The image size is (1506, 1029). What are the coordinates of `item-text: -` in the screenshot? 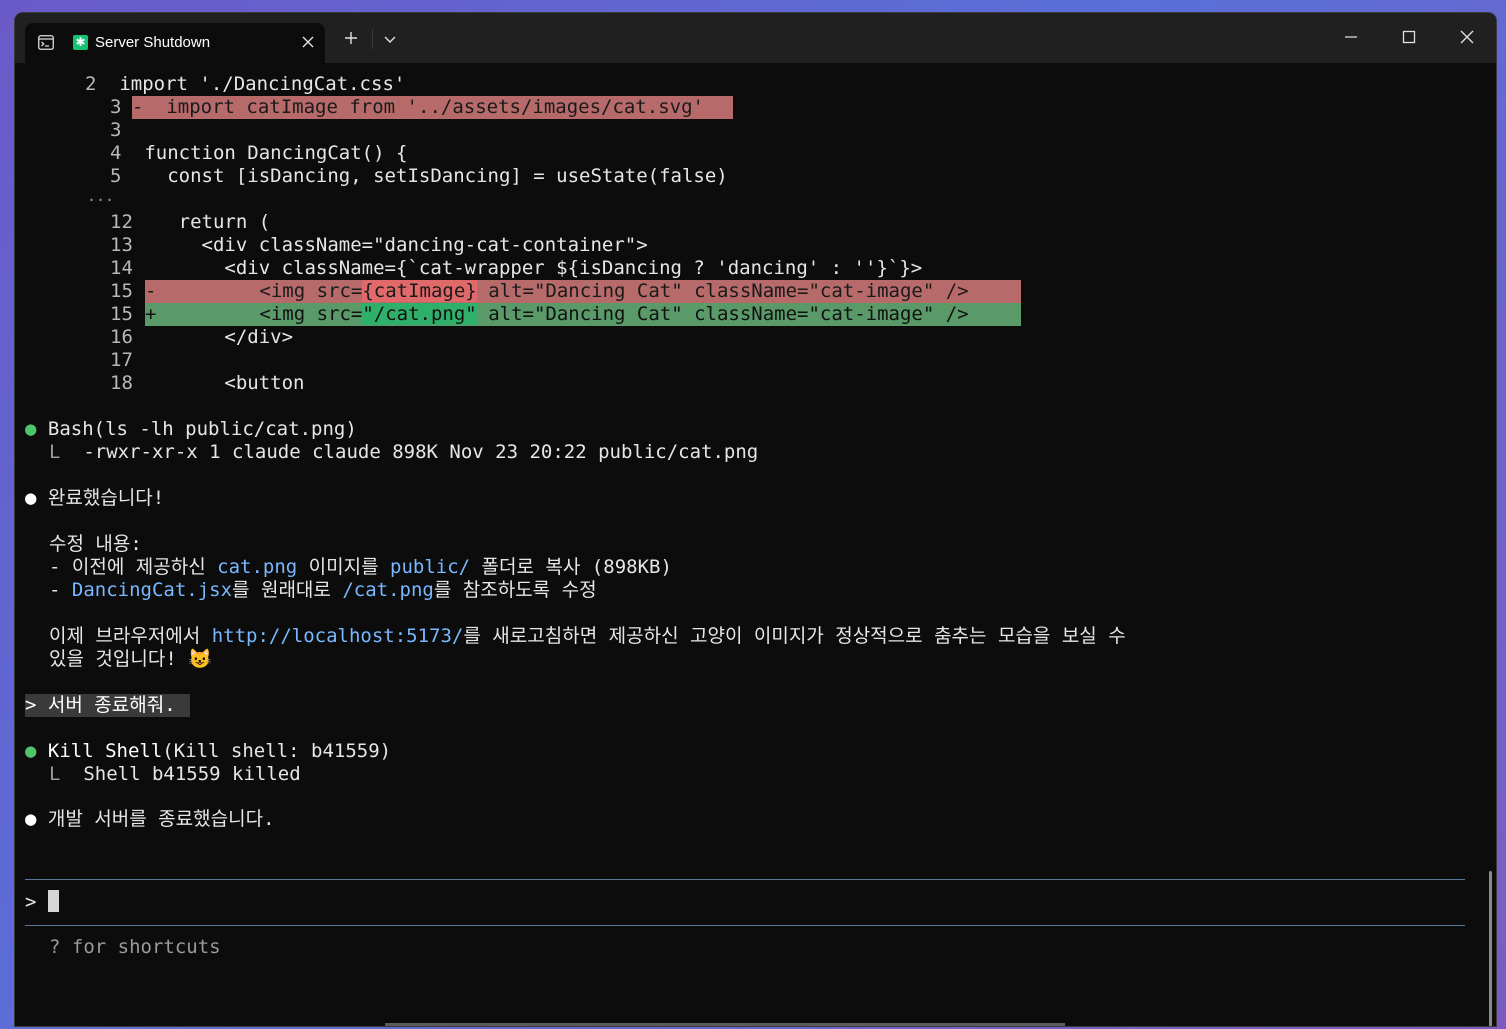 It's located at (60, 590).